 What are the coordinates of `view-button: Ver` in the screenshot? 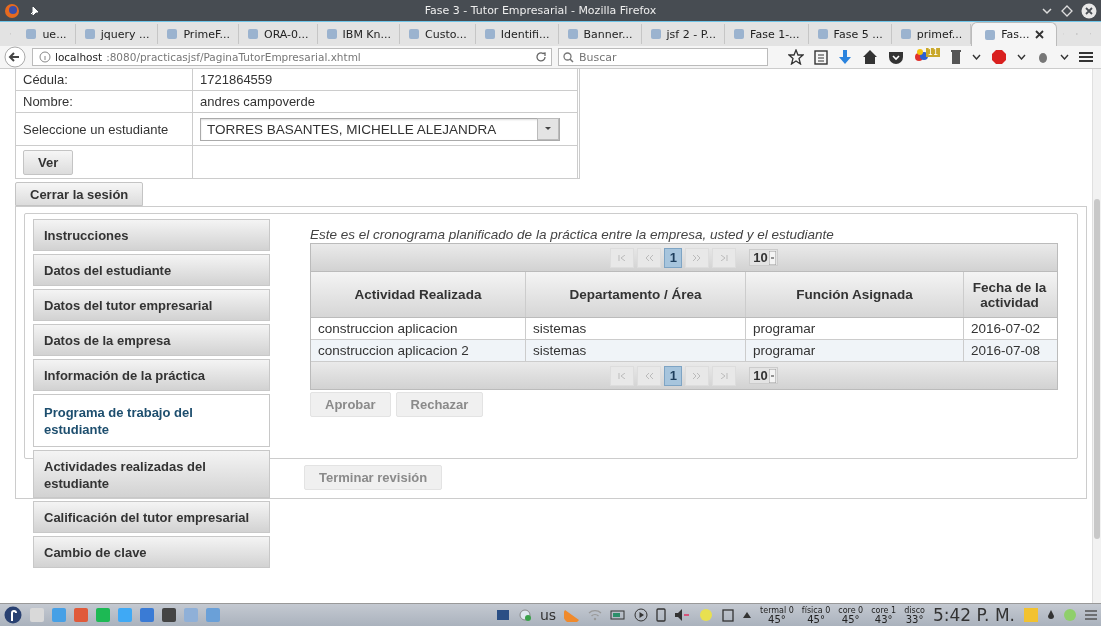 It's located at (48, 162).